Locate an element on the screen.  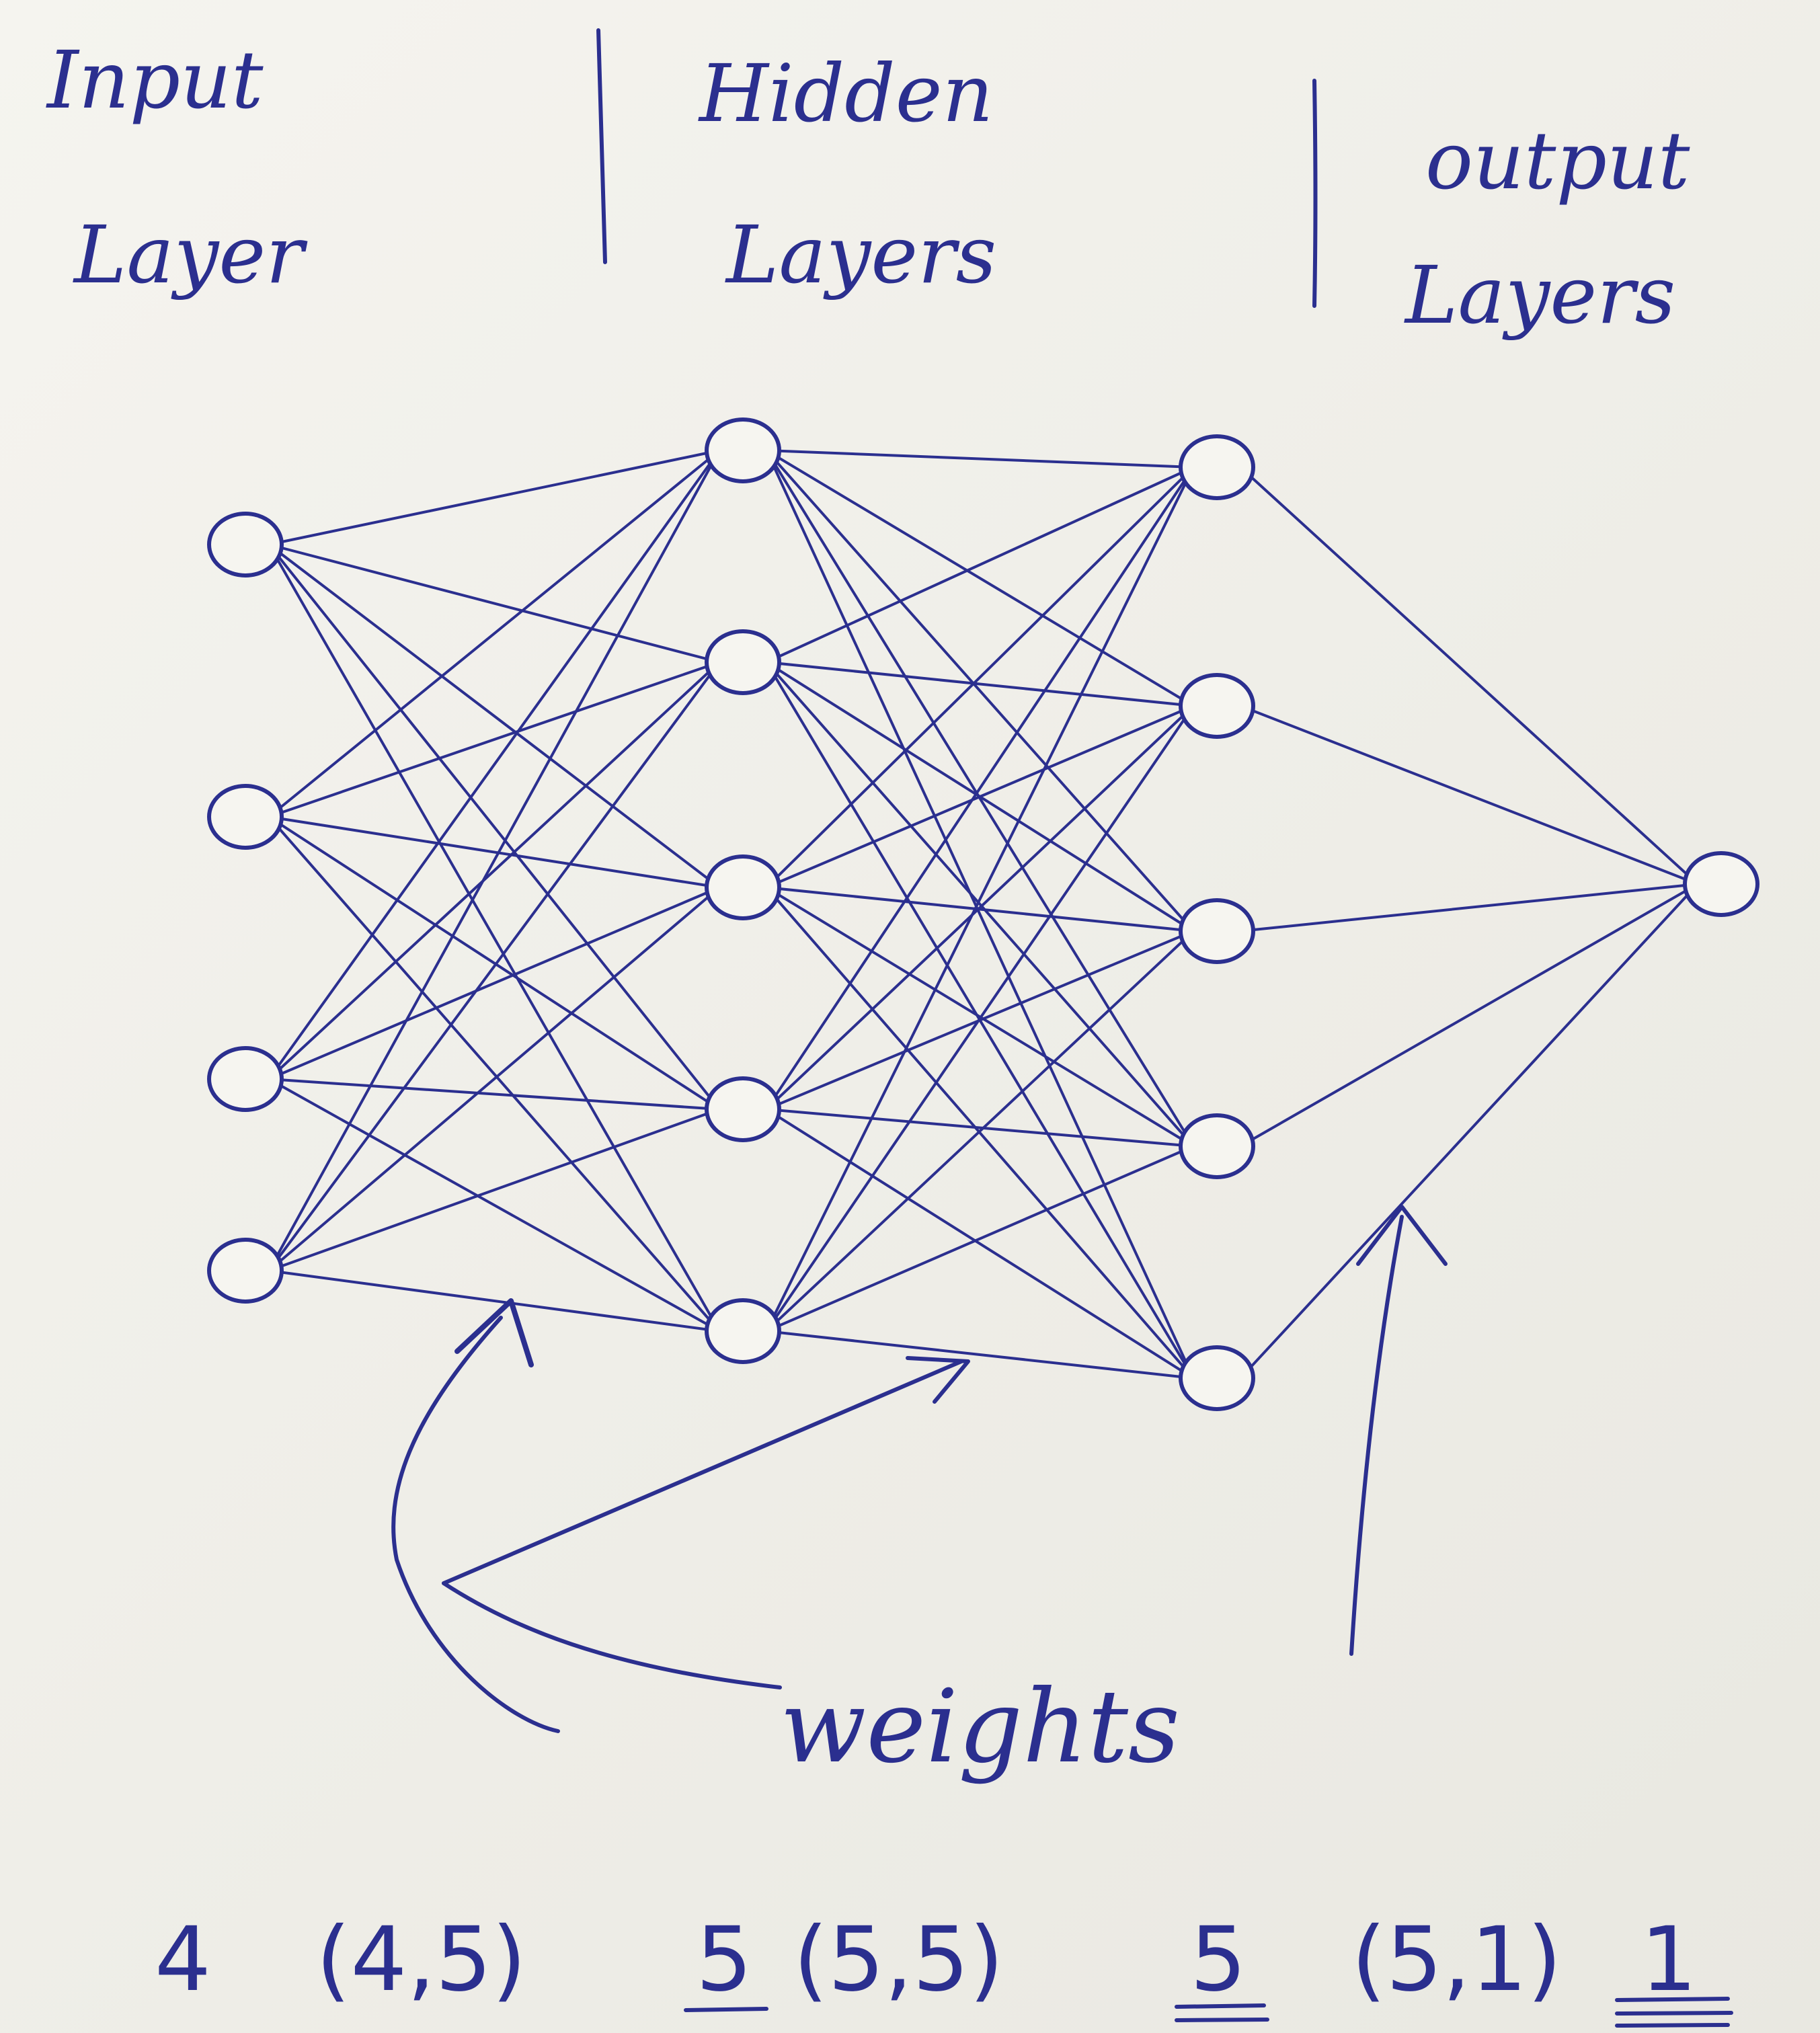
weights-label: weights is located at coordinates (980, 1727).